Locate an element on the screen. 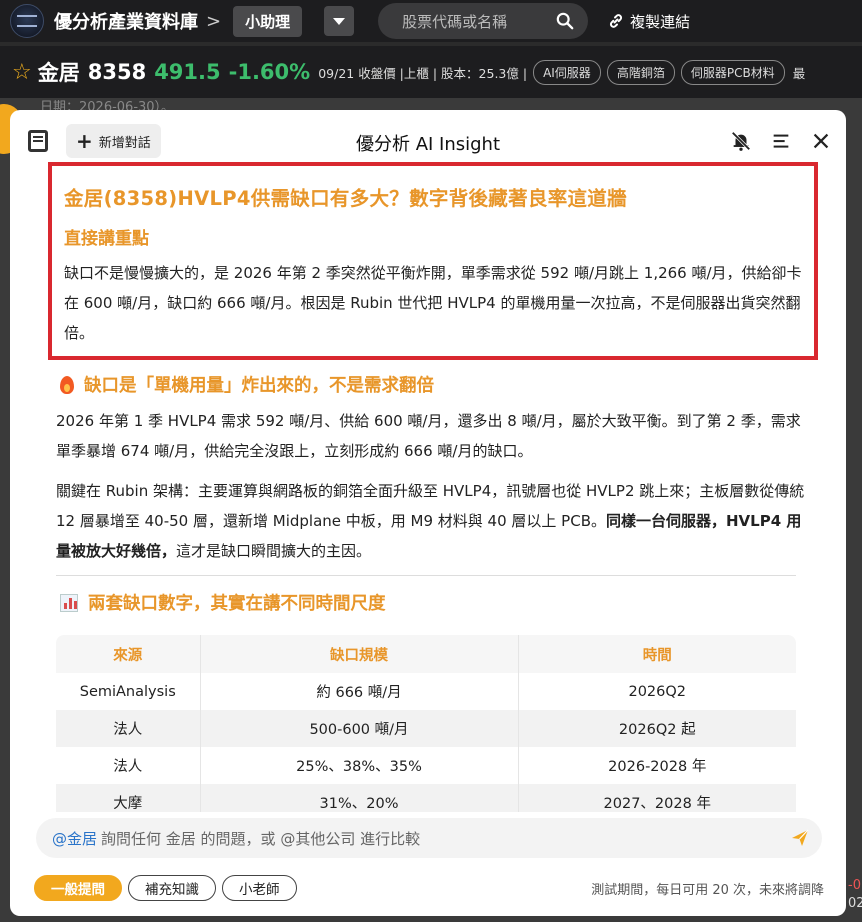 The width and height of the screenshot is (862, 922). mode-supplementary-knowledge: 補充知識 is located at coordinates (172, 888).